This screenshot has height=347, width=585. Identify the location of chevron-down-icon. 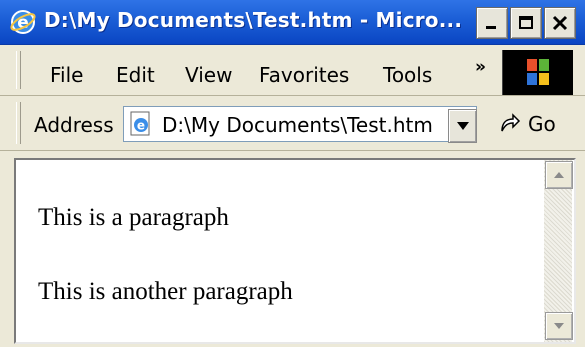
(462, 126).